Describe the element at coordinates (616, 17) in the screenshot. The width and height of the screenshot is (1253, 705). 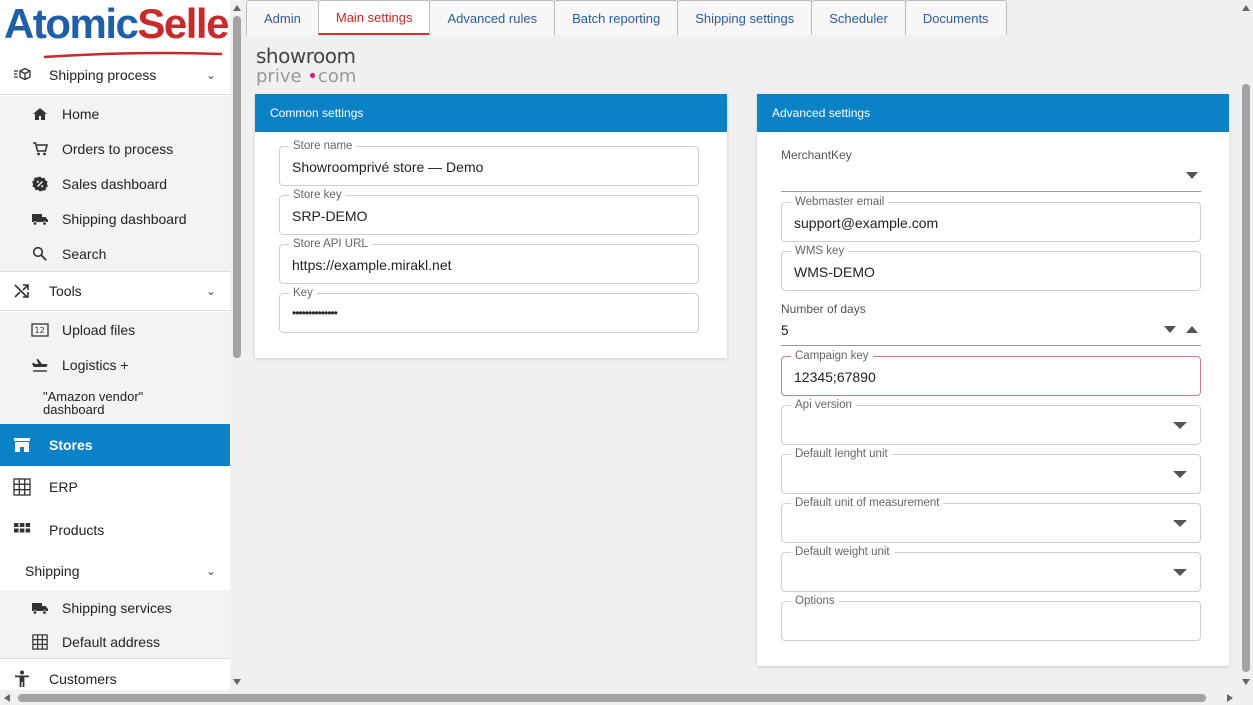
I see `tab-batch-reporting: Batch reporting` at that location.